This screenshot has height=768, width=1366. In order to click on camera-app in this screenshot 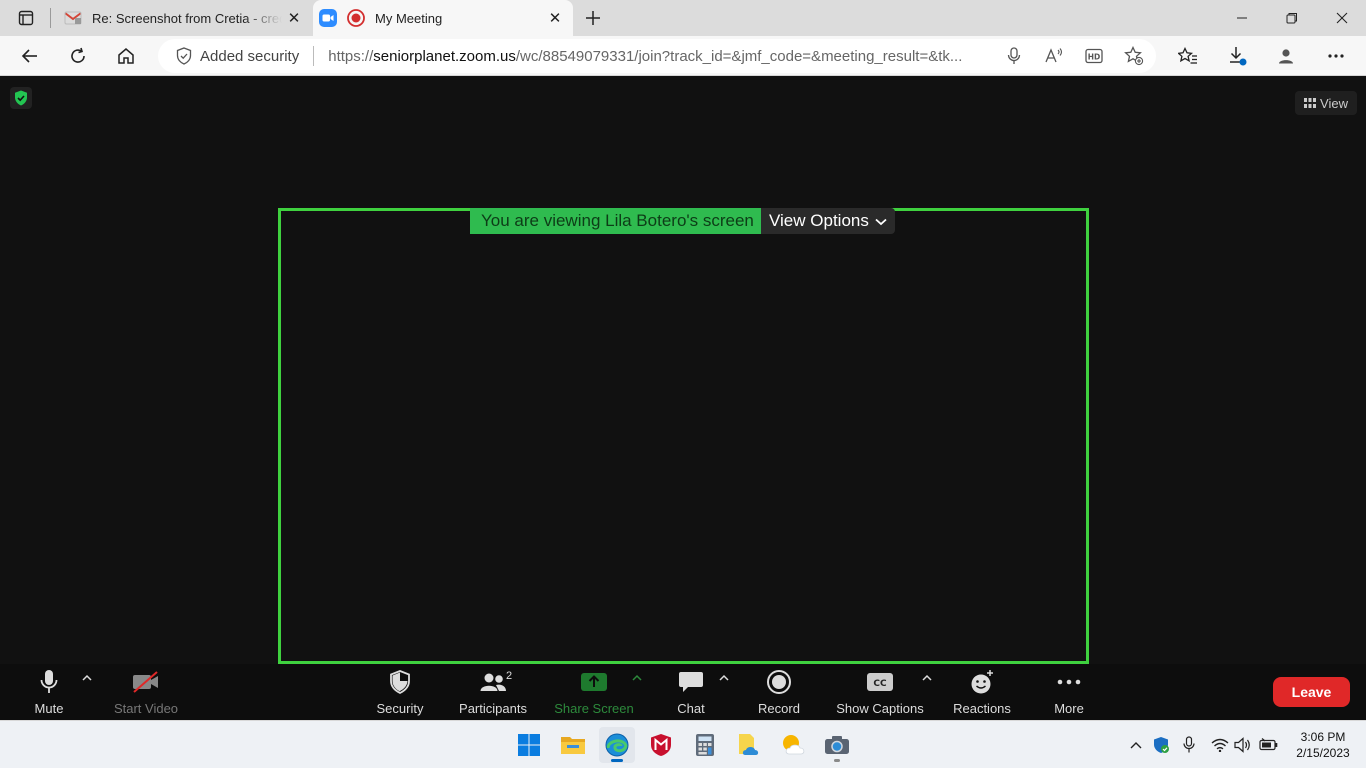, I will do `click(837, 745)`.